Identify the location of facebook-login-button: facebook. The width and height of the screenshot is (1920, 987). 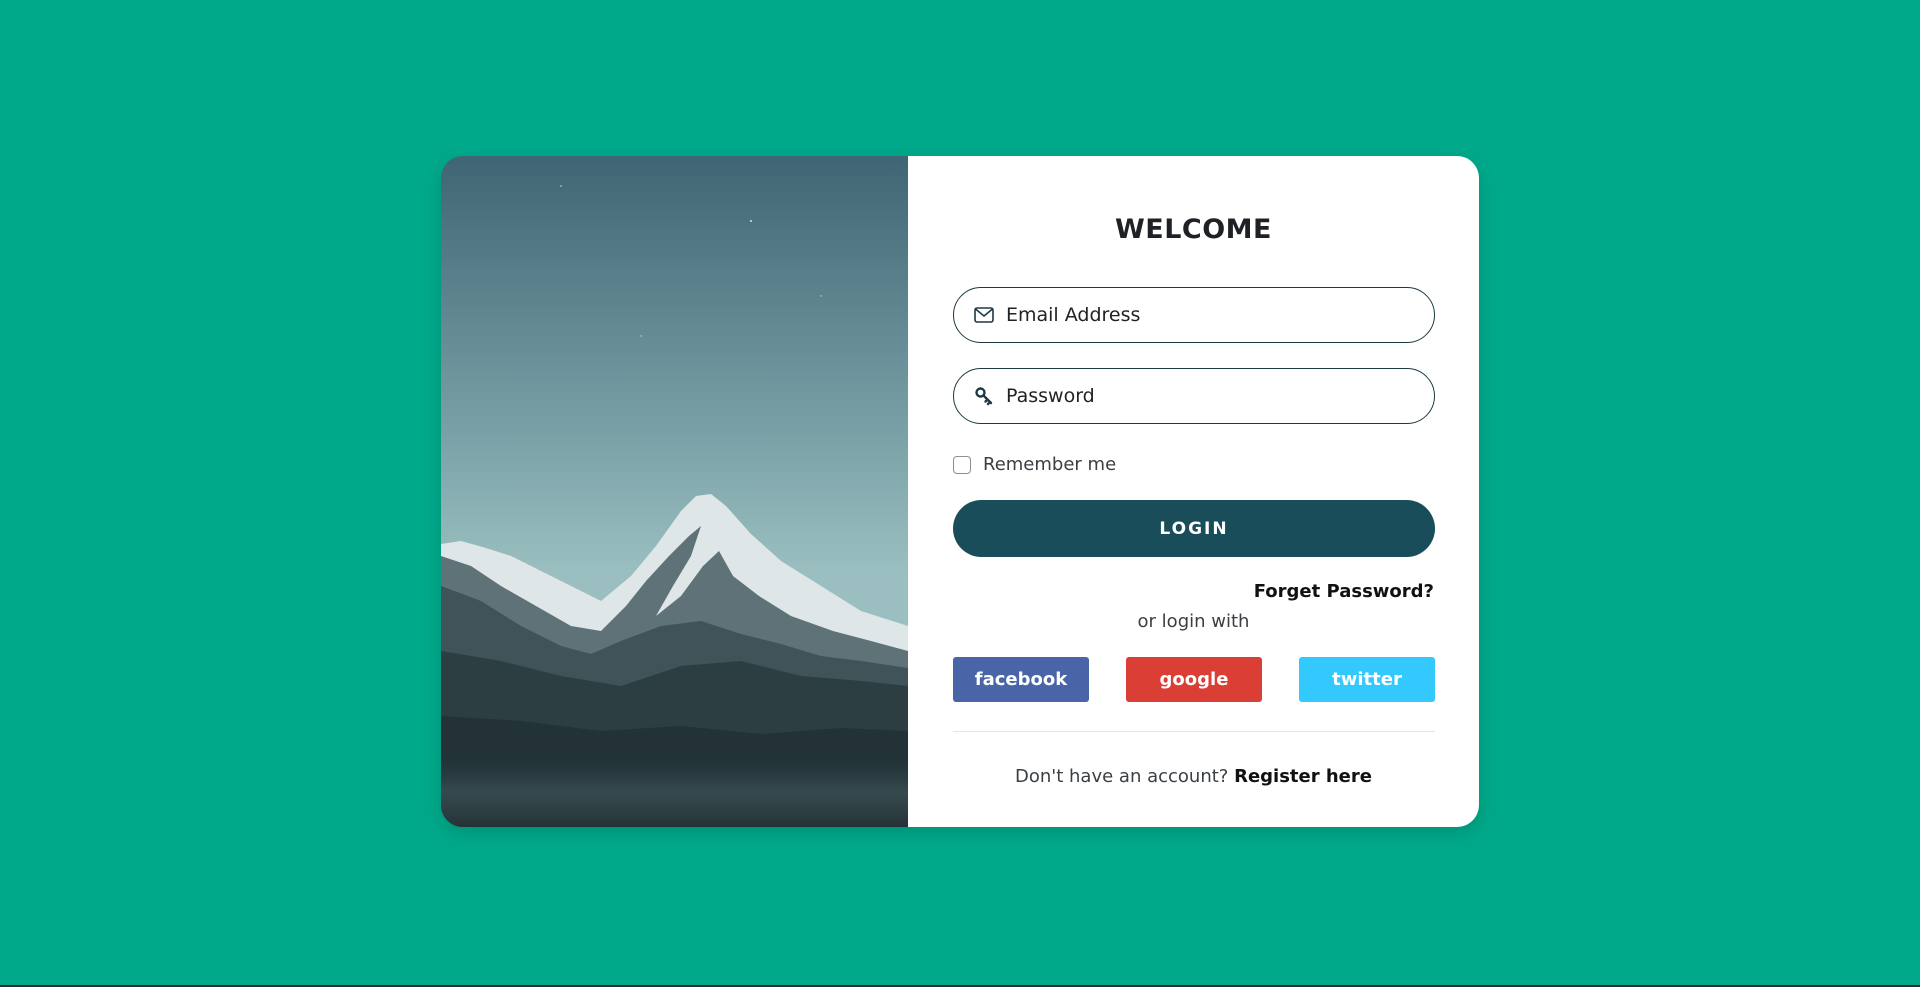
(1021, 679).